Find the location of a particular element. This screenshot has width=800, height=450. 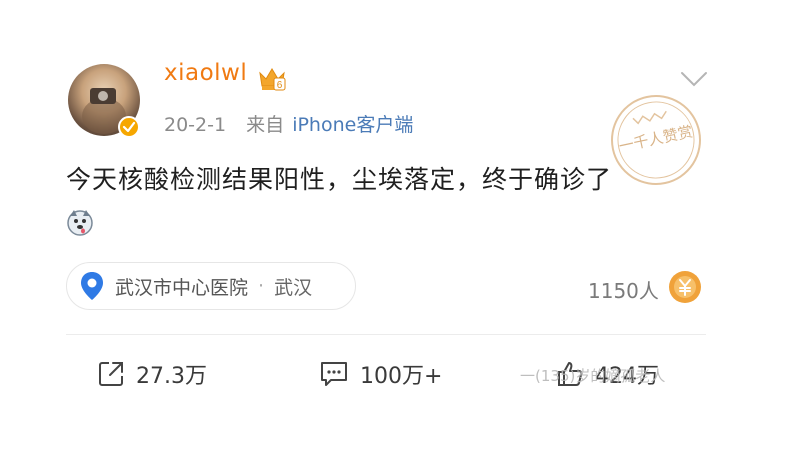

location-place: 武汉市中心医院 is located at coordinates (182, 287).